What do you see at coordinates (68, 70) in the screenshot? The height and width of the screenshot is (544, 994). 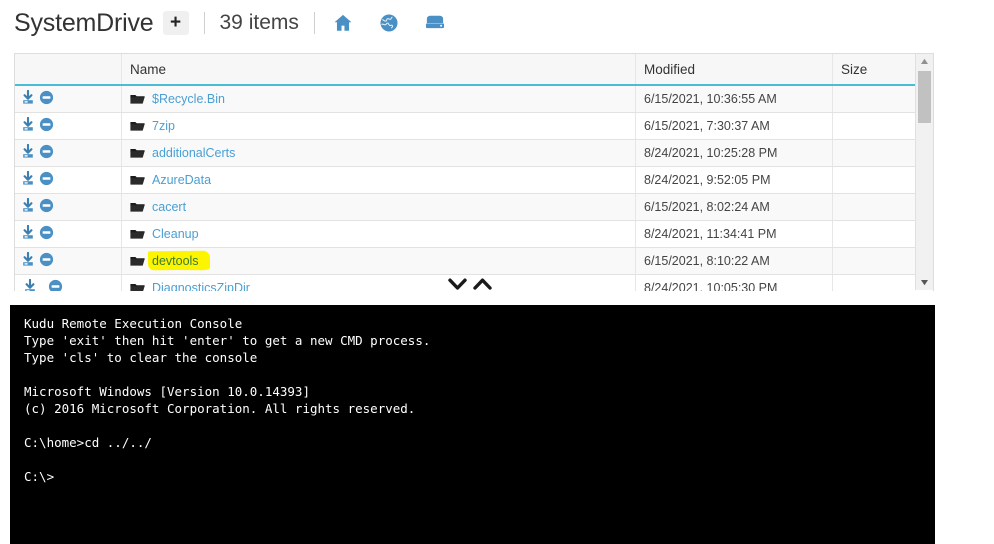 I see `column-header-actions` at bounding box center [68, 70].